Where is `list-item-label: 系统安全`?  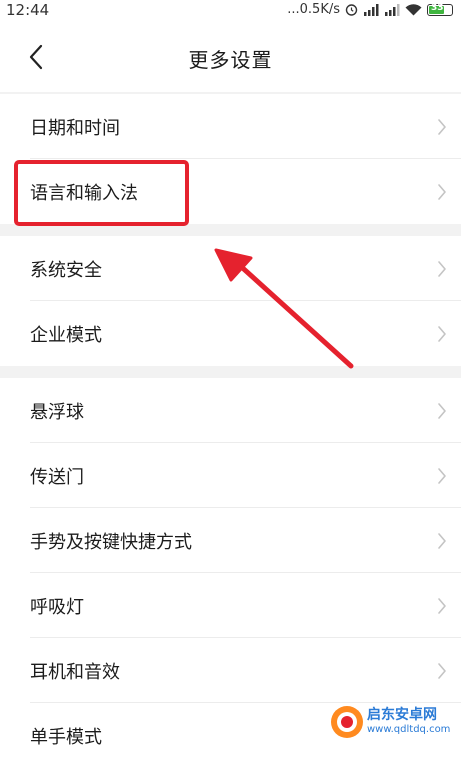
list-item-label: 系统安全 is located at coordinates (66, 270).